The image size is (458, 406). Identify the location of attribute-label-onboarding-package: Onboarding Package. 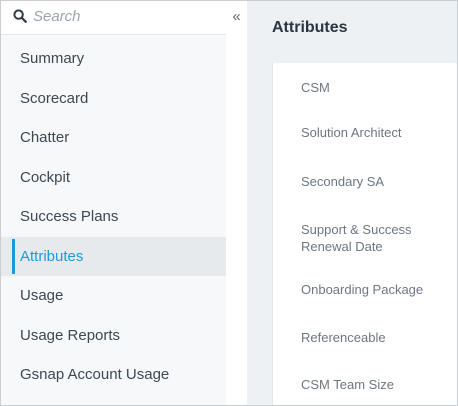
(362, 289).